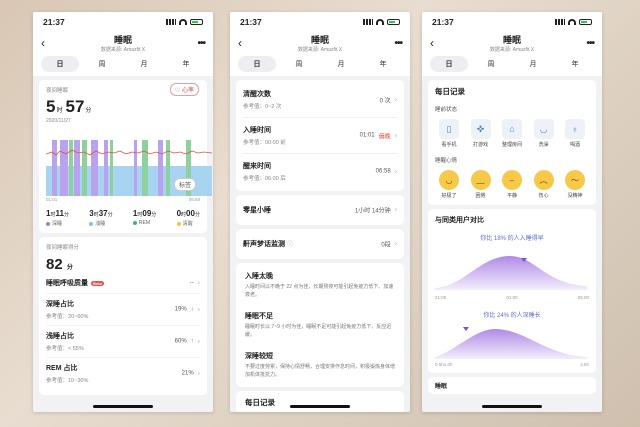  What do you see at coordinates (511, 344) in the screenshot?
I see `deep-sleep-curve` at bounding box center [511, 344].